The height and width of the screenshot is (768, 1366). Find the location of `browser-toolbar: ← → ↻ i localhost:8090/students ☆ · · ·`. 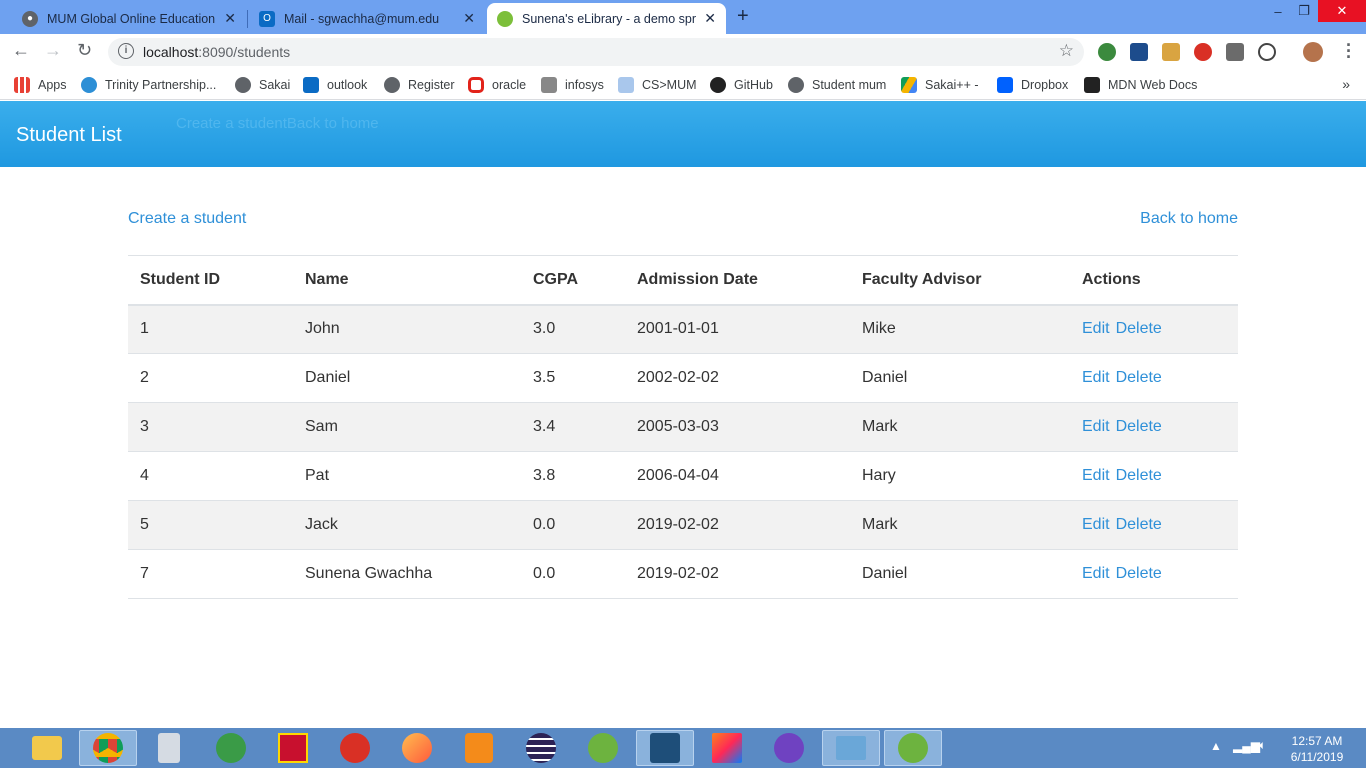

browser-toolbar: ← → ↻ i localhost:8090/students ☆ · · · is located at coordinates (683, 52).